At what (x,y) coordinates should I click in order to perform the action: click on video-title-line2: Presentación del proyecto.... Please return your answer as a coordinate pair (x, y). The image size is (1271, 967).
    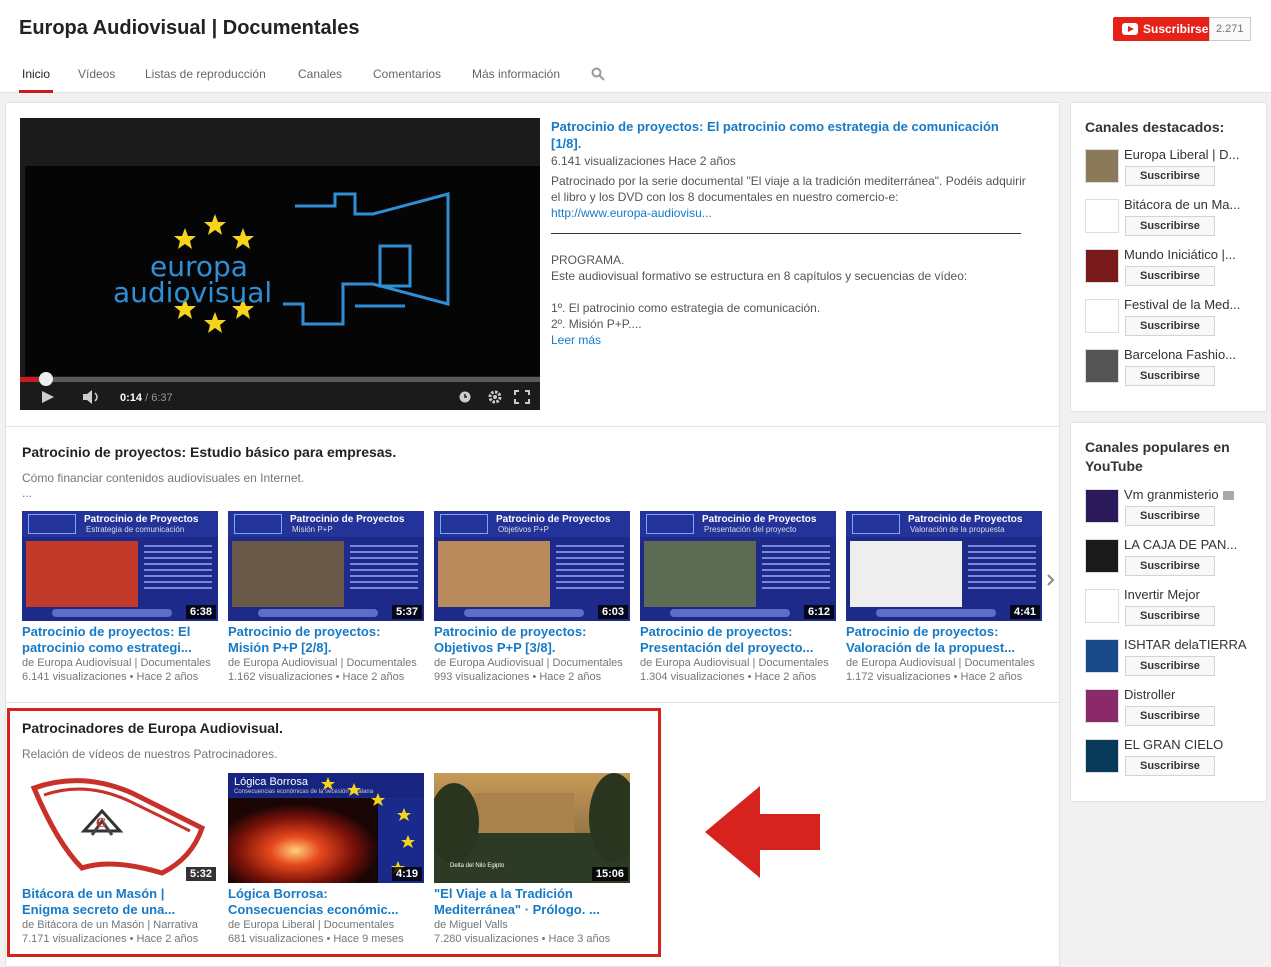
    Looking at the image, I should click on (738, 648).